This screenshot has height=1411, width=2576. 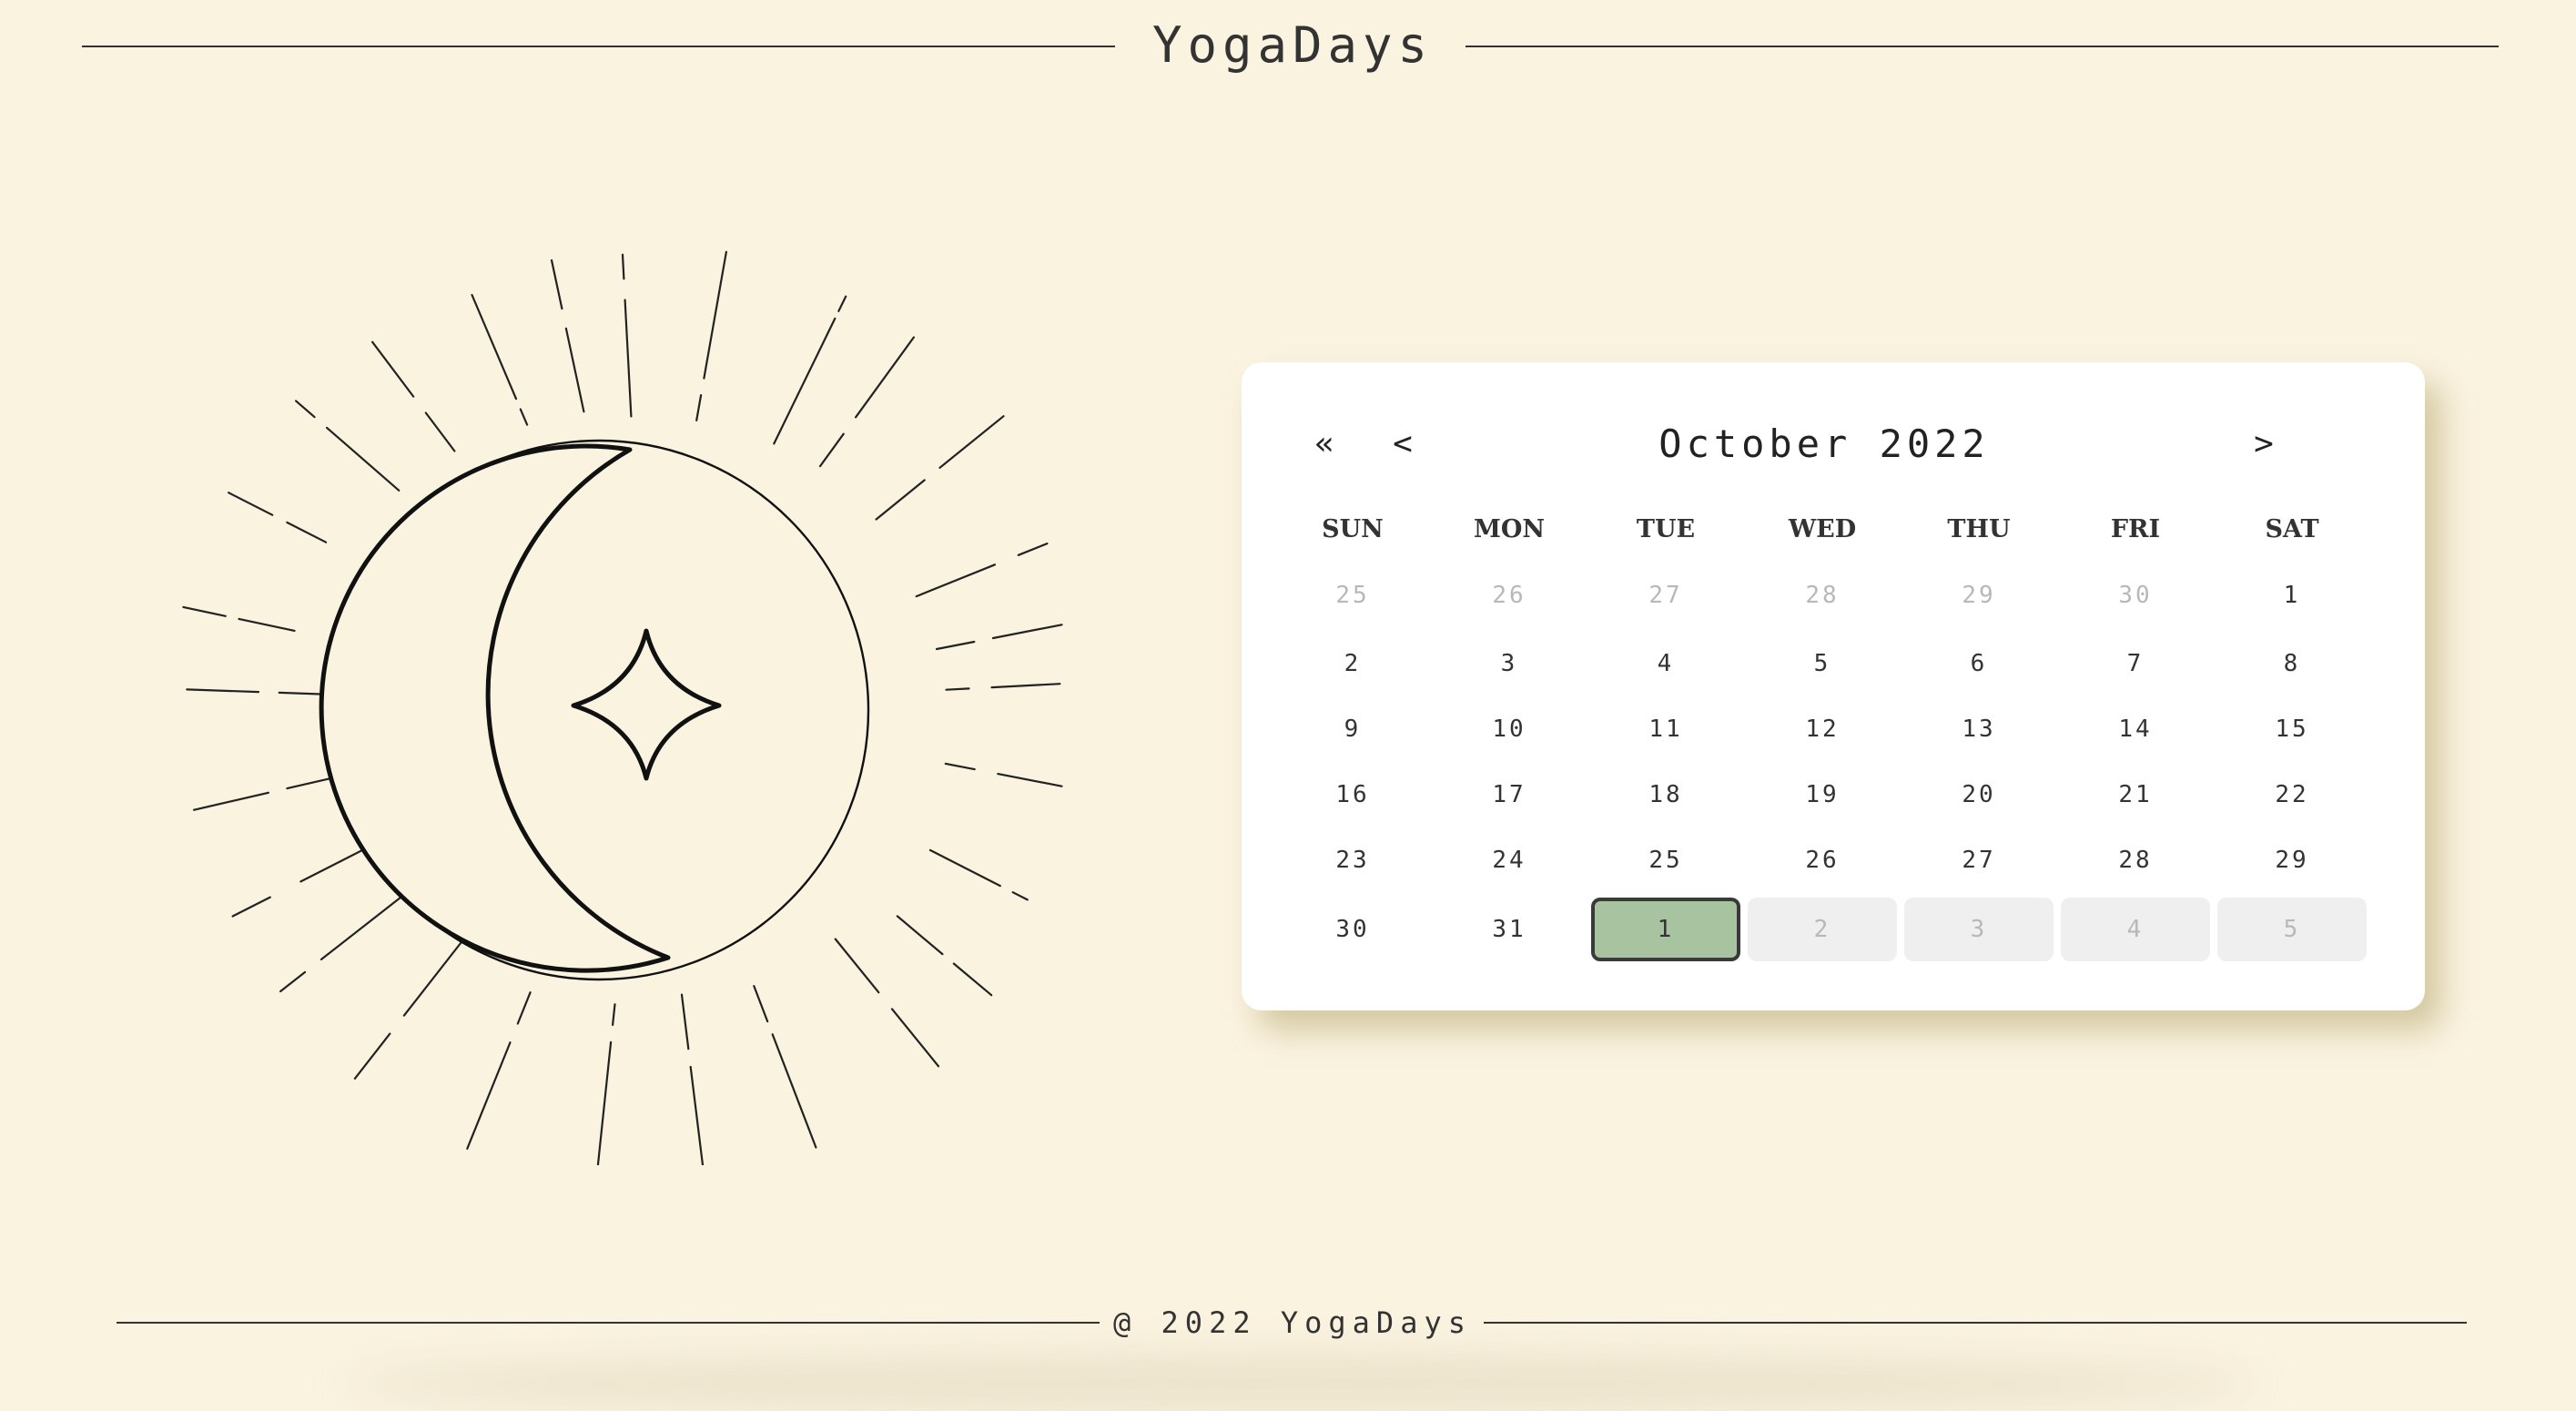 What do you see at coordinates (1352, 729) in the screenshot?
I see `calendar-day: 9` at bounding box center [1352, 729].